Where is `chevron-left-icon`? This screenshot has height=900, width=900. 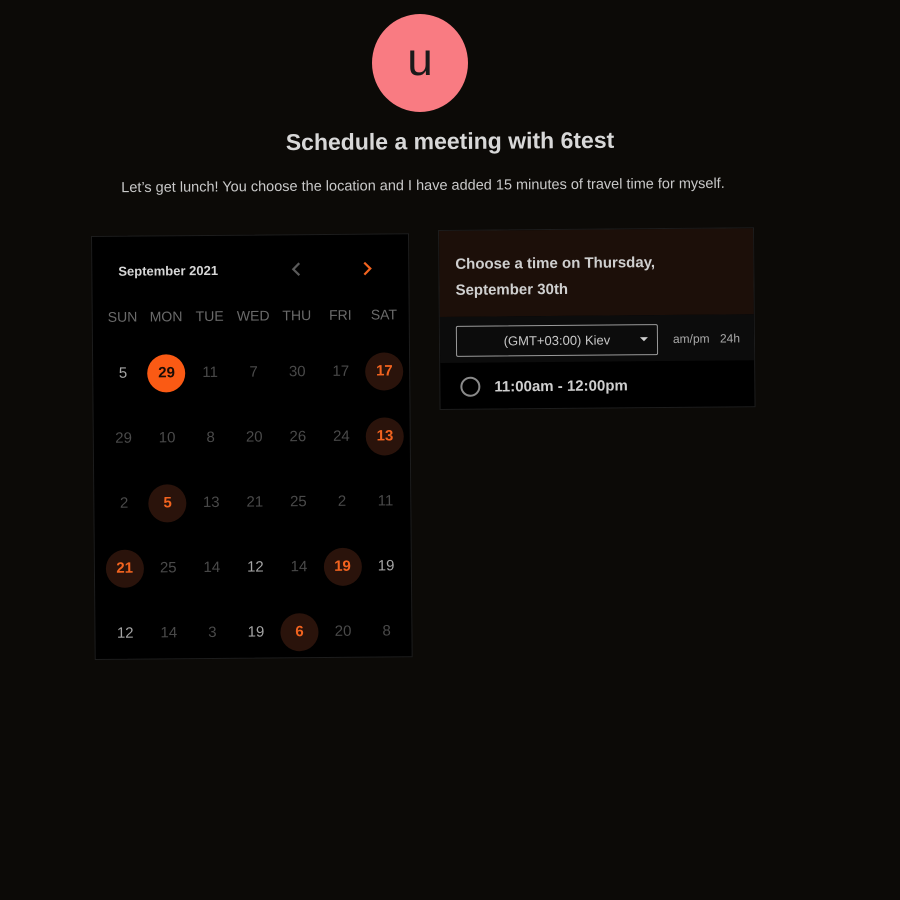
chevron-left-icon is located at coordinates (296, 269).